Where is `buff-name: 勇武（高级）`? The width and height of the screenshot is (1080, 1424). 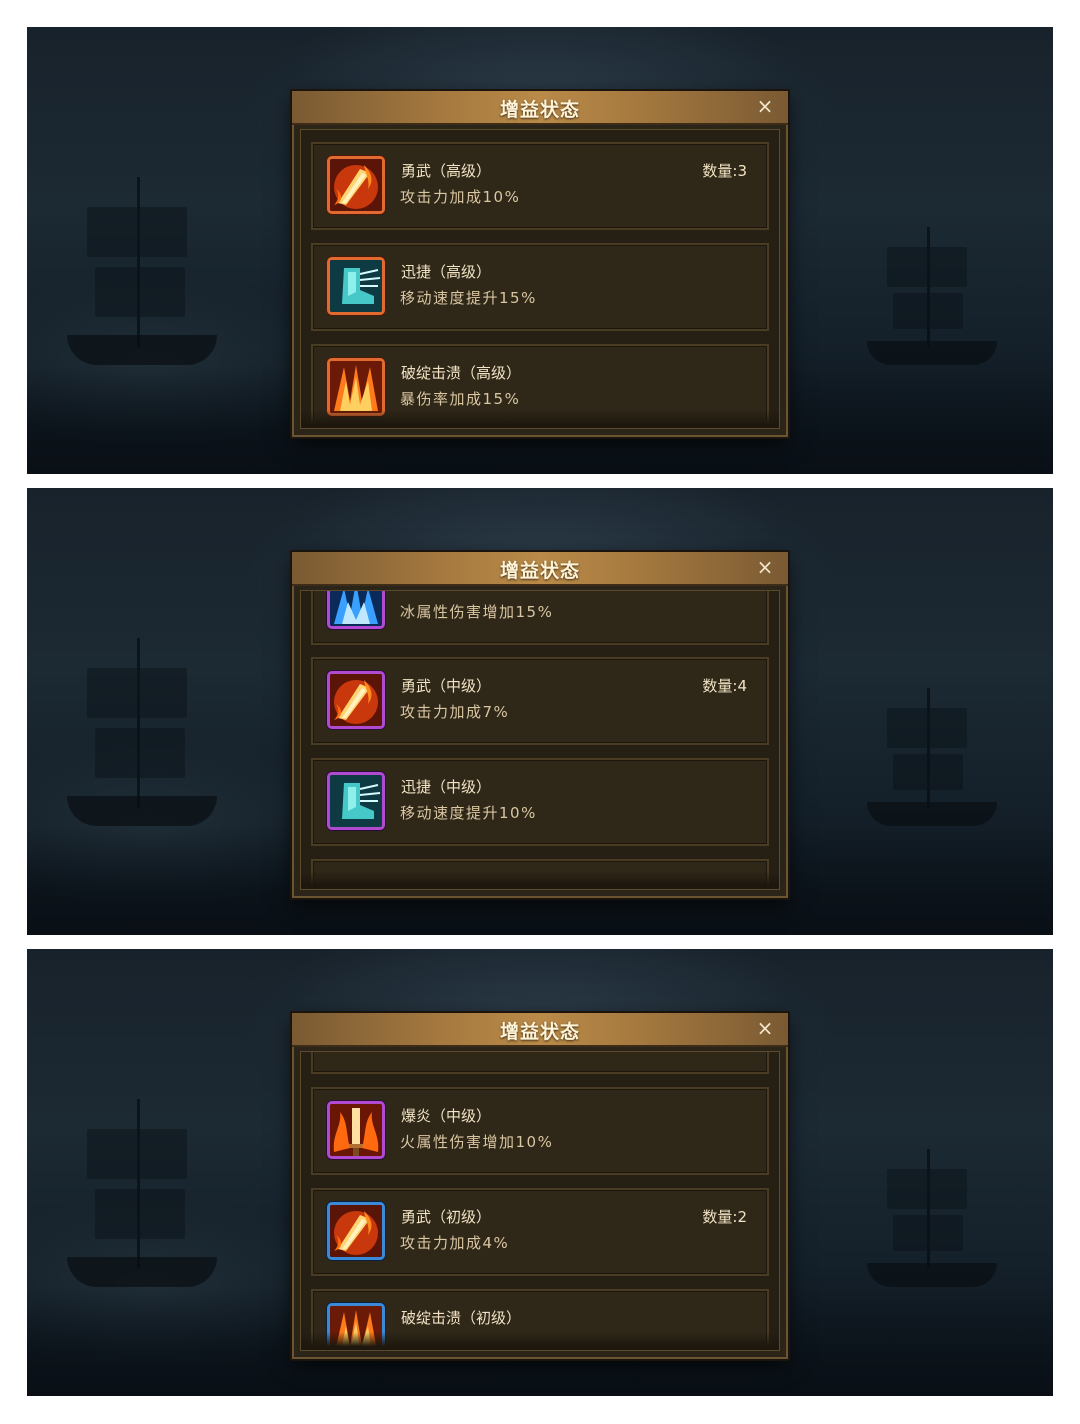
buff-name: 勇武（高级） is located at coordinates (446, 171).